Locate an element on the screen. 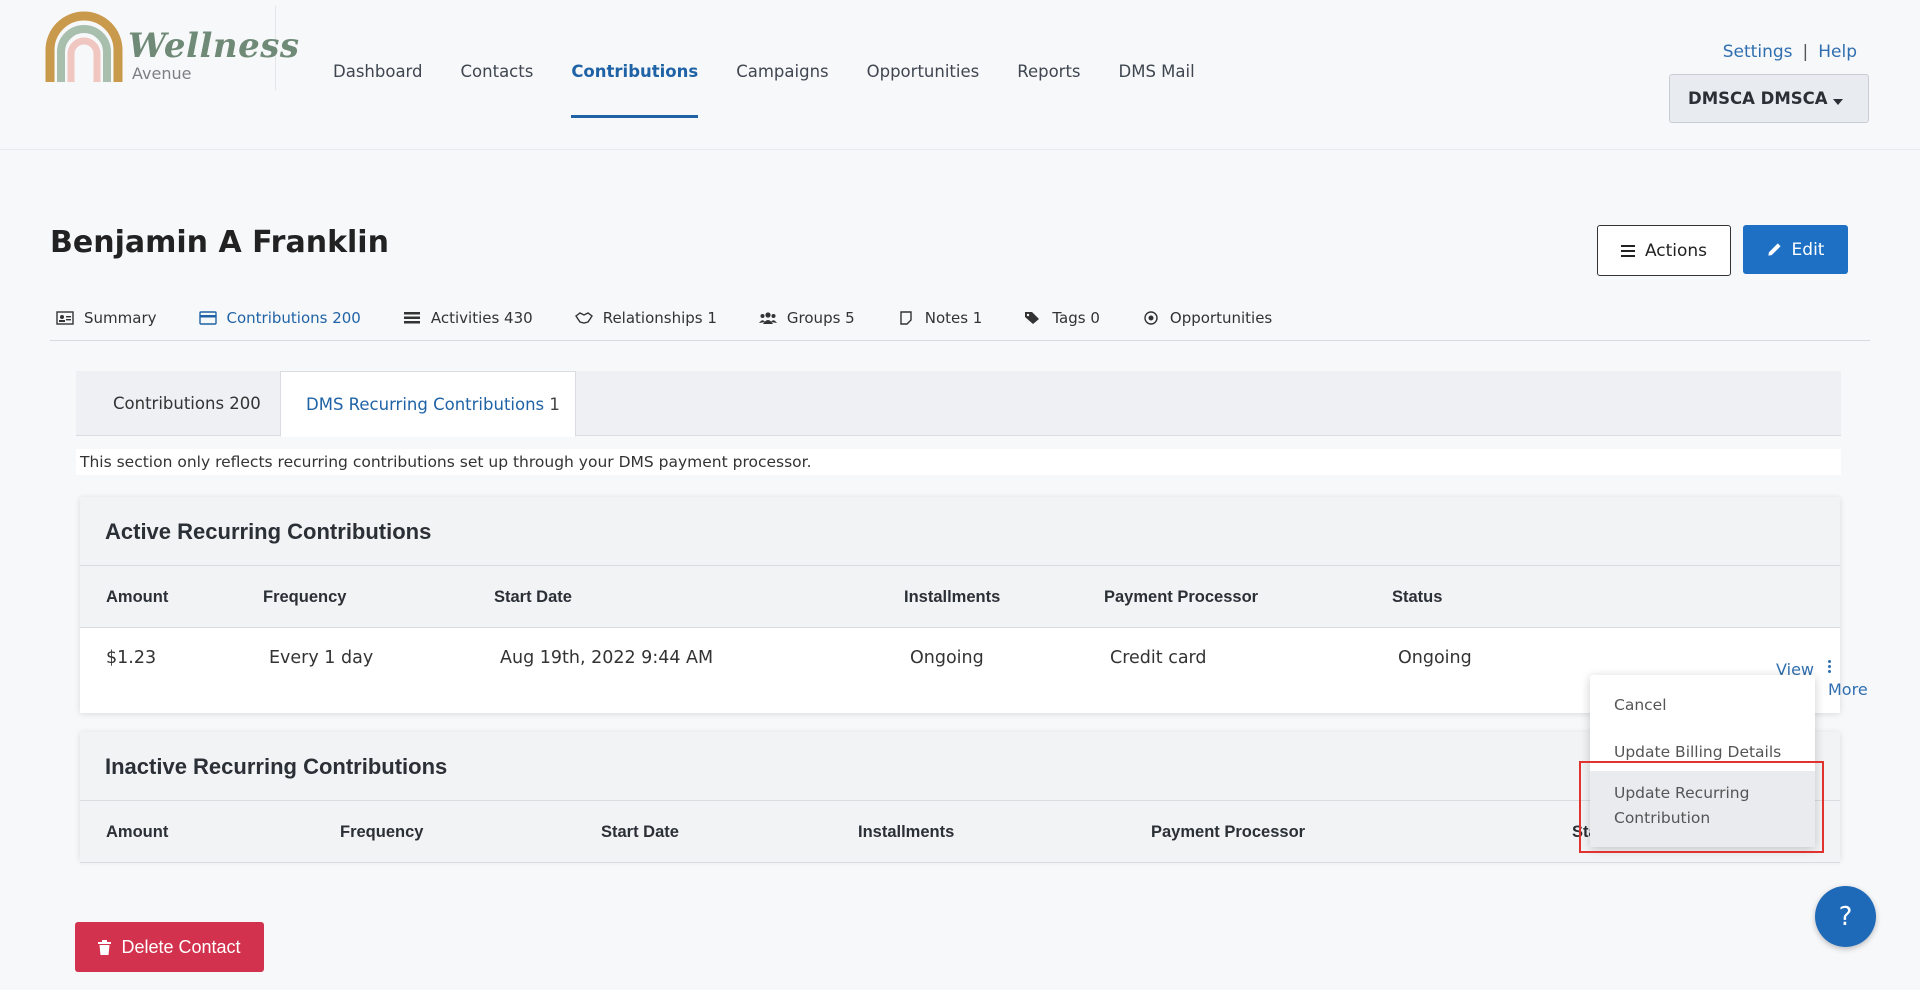 The image size is (1920, 990). tab-notes: Notes 1 is located at coordinates (940, 318).